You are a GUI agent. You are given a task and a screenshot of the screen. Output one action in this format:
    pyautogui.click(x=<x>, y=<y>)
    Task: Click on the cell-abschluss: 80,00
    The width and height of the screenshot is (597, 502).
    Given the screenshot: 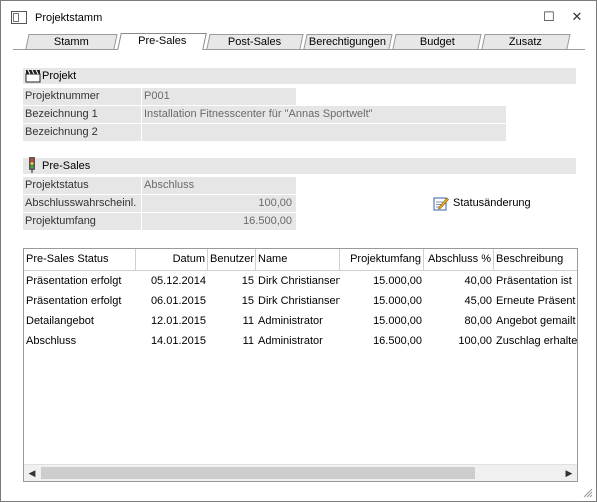 What is the action you would take?
    pyautogui.click(x=478, y=321)
    